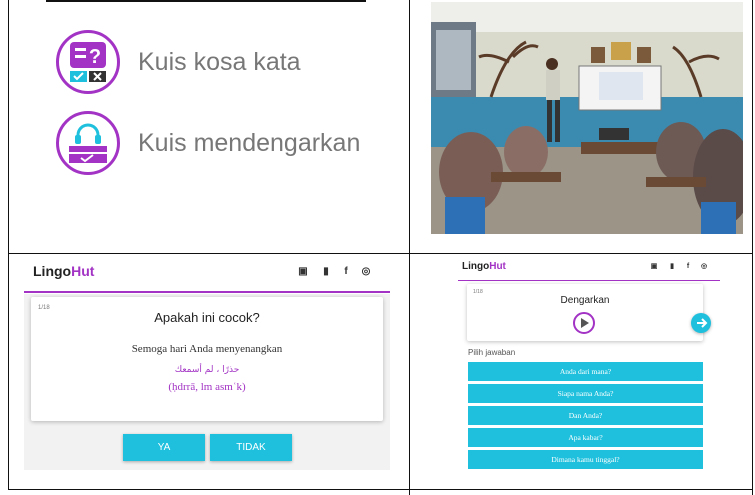 The image size is (755, 495). What do you see at coordinates (409, 247) in the screenshot?
I see `grid-line-middle` at bounding box center [409, 247].